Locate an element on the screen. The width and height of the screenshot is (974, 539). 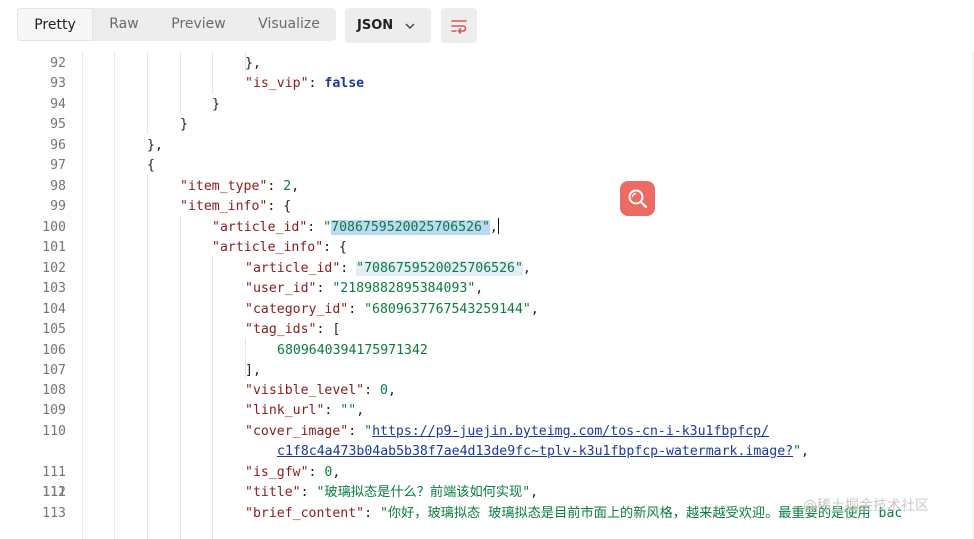
watermark: @稀土掘金技术社区 is located at coordinates (866, 506).